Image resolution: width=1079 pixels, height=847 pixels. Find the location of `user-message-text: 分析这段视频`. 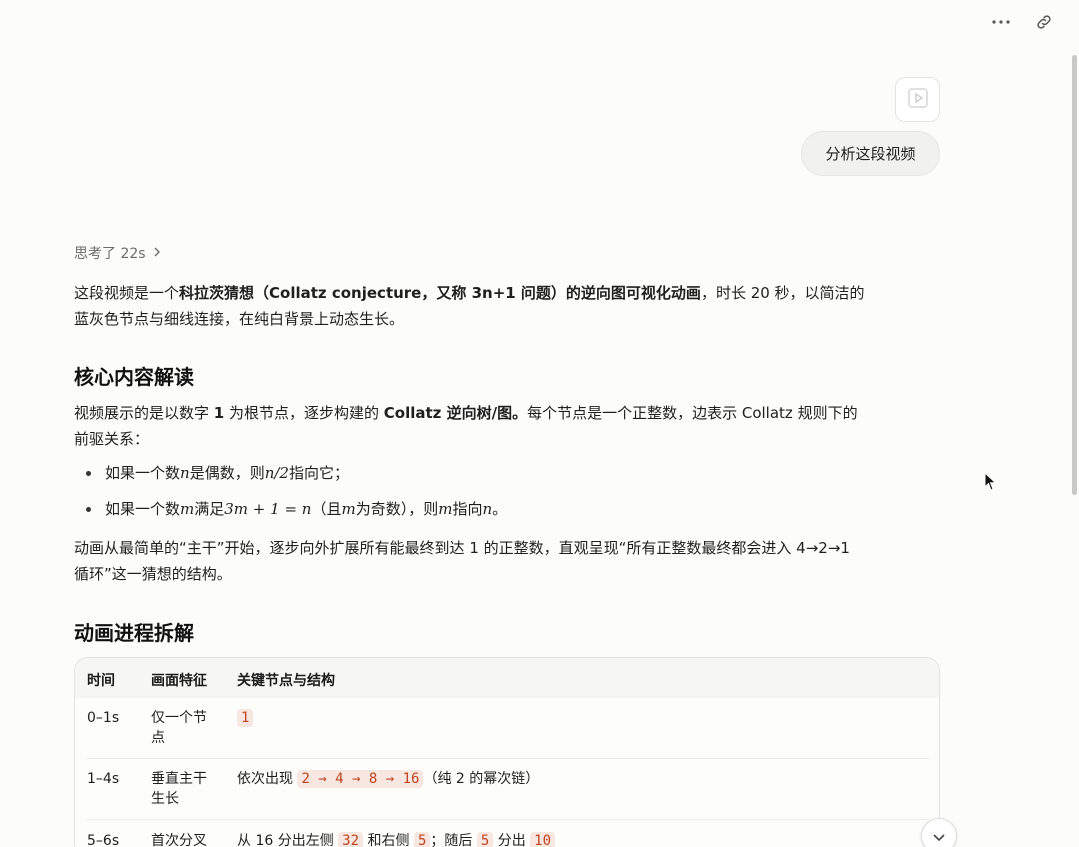

user-message-text: 分析这段视频 is located at coordinates (870, 154).